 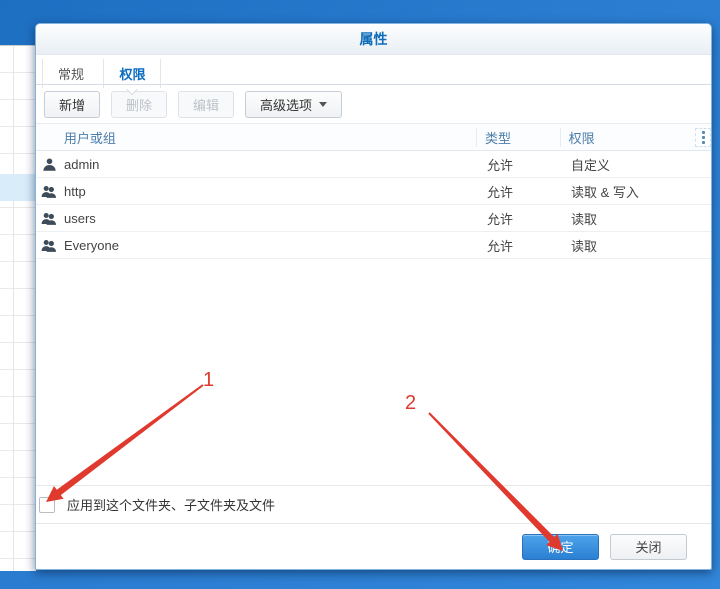 What do you see at coordinates (519, 137) in the screenshot?
I see `column-type: 类型` at bounding box center [519, 137].